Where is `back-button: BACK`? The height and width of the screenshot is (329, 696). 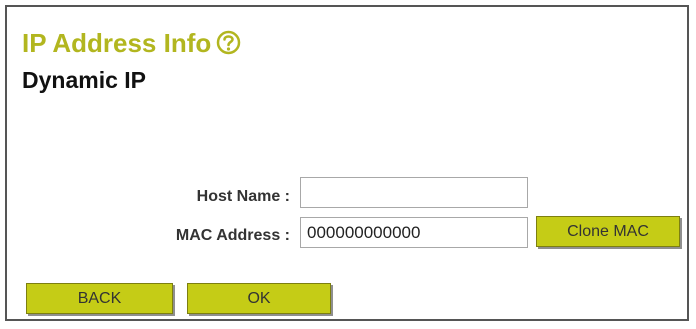
back-button: BACK is located at coordinates (99, 298).